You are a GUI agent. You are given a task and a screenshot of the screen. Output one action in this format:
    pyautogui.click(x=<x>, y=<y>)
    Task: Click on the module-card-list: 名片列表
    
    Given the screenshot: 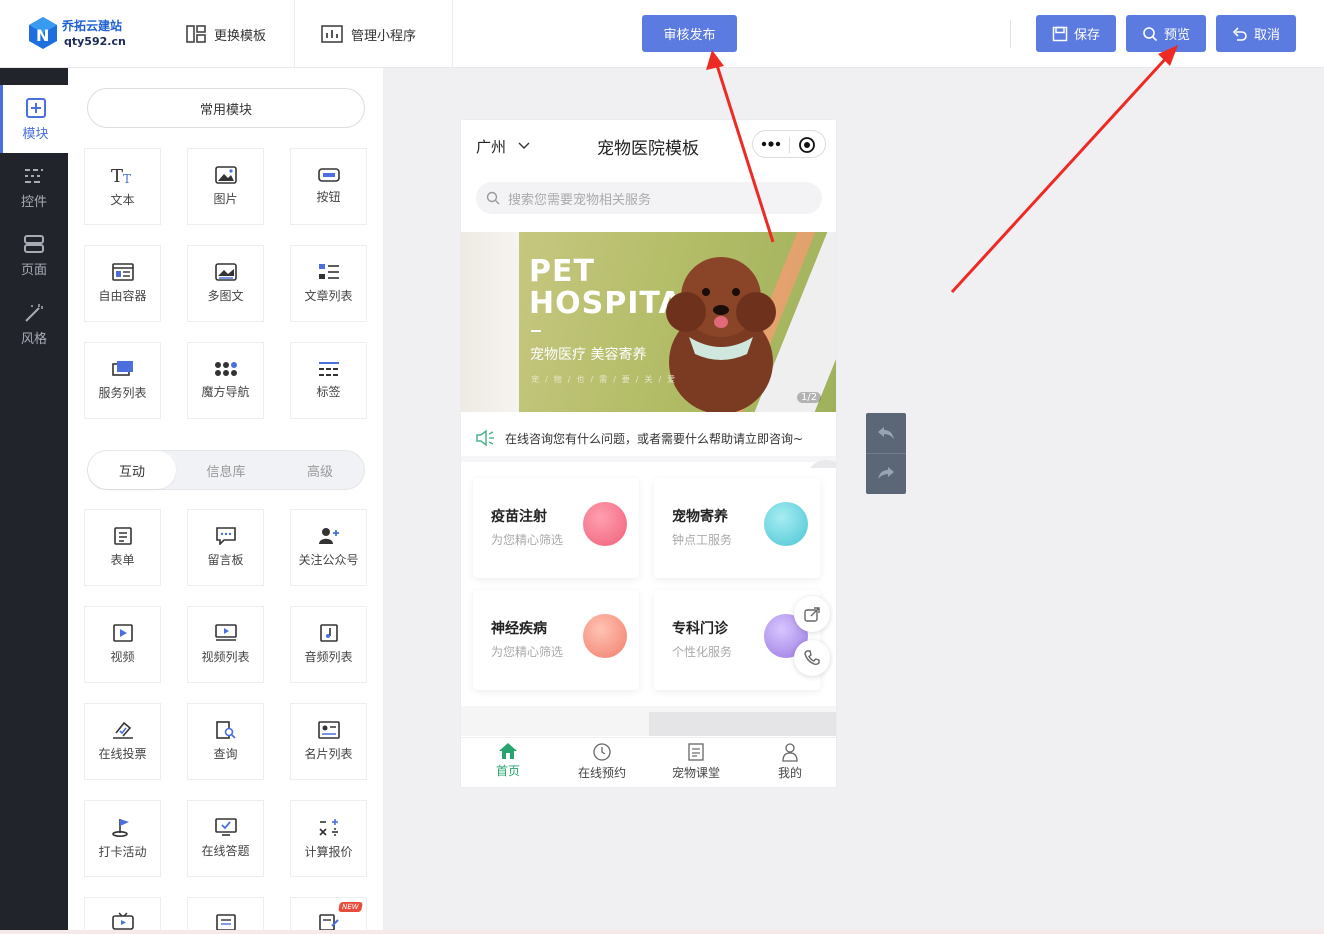 What is the action you would take?
    pyautogui.click(x=328, y=741)
    